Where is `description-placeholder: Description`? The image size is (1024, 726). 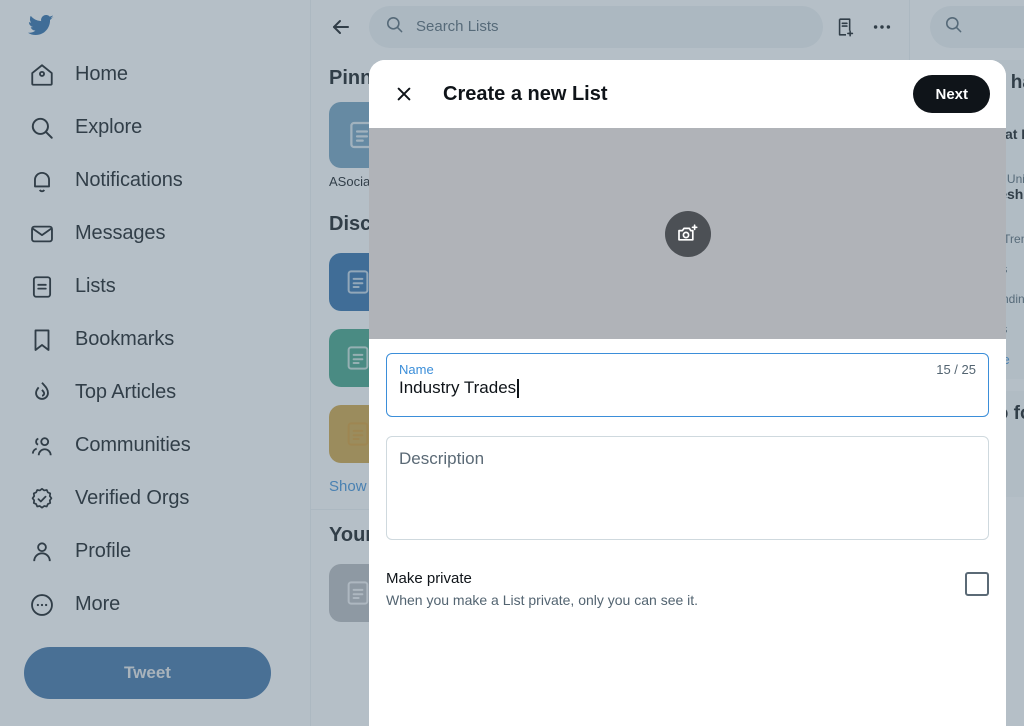
description-placeholder: Description is located at coordinates (442, 458).